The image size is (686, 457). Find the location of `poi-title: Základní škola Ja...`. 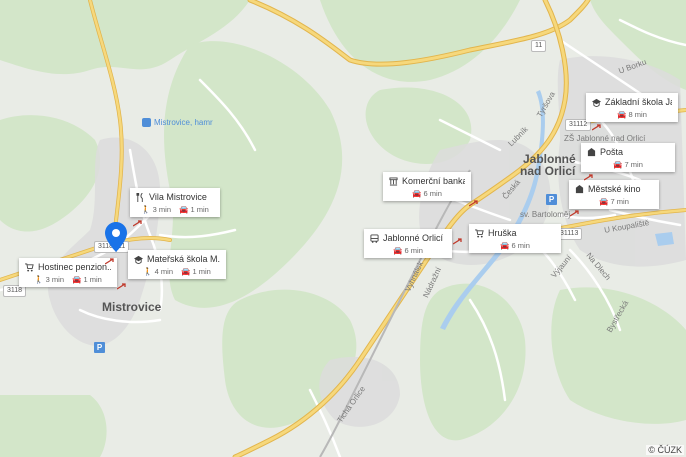

poi-title: Základní škola Ja... is located at coordinates (638, 102).